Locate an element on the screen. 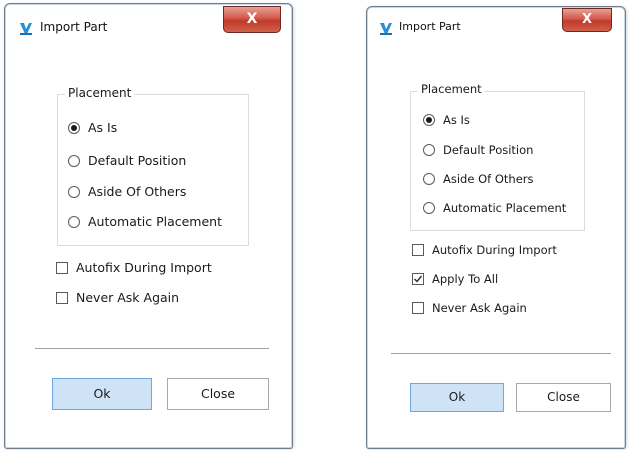 The width and height of the screenshot is (629, 450). checkbox-apply-to-all: Apply To All is located at coordinates (455, 279).